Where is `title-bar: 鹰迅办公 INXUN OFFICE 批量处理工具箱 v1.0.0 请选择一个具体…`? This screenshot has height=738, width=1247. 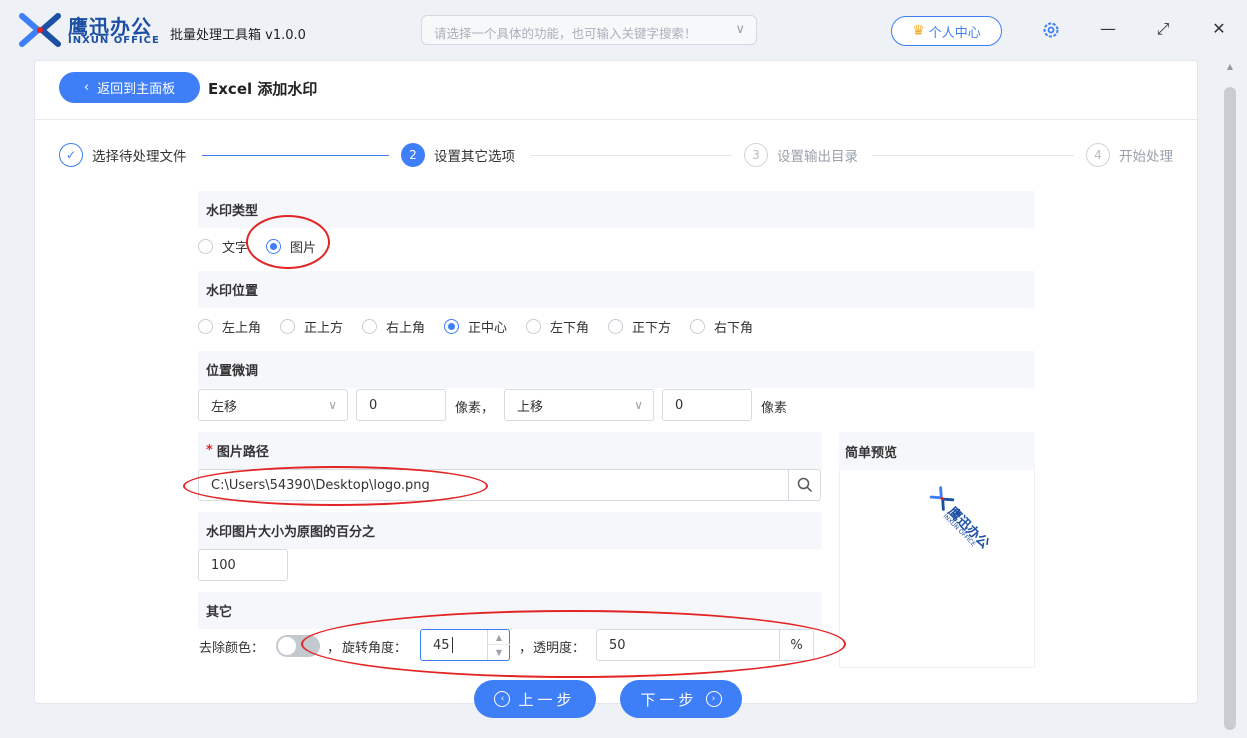
title-bar: 鹰迅办公 INXUN OFFICE 批量处理工具箱 v1.0.0 请选择一个具体… is located at coordinates (623, 30).